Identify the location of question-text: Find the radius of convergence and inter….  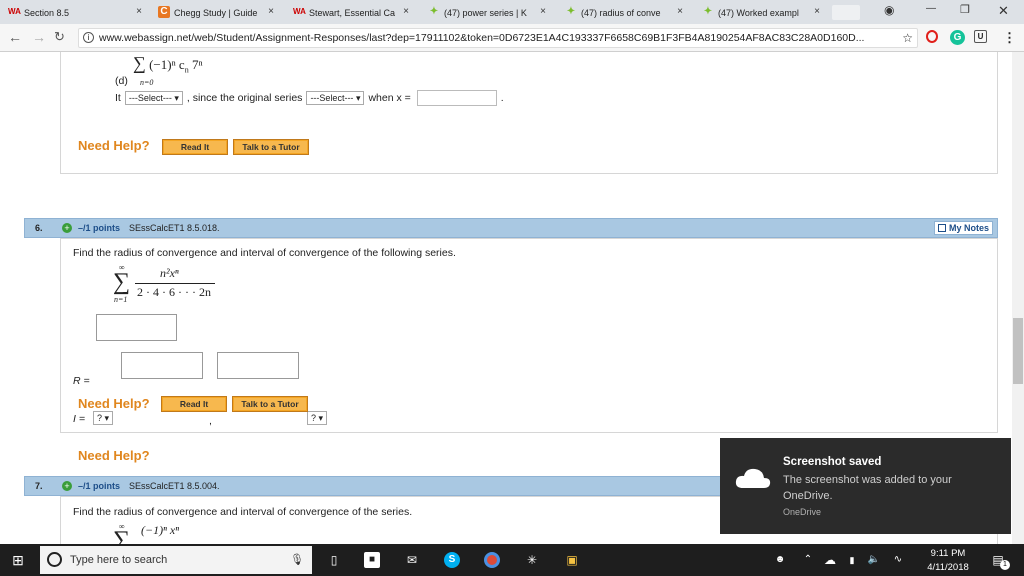
(264, 253).